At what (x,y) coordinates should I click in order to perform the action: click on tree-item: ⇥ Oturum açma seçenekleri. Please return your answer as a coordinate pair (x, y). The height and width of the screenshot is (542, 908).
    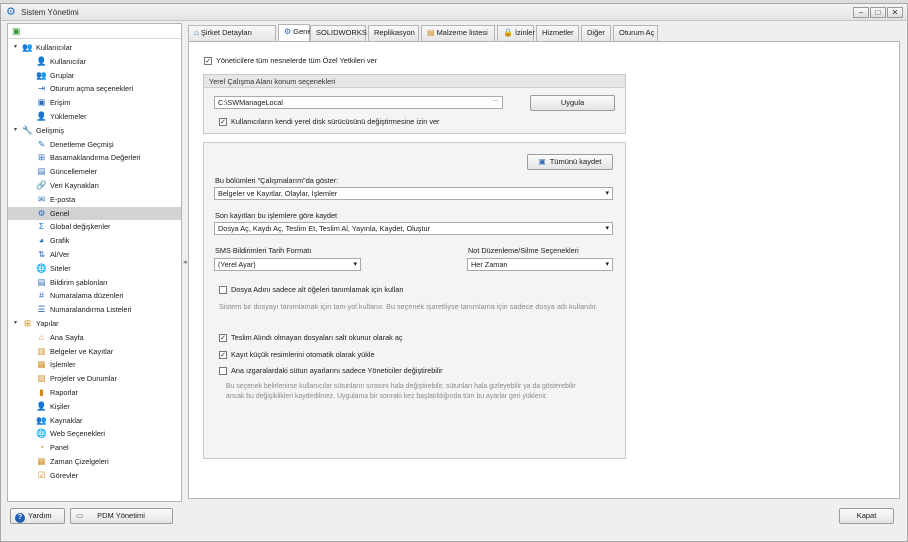
    Looking at the image, I should click on (94, 89).